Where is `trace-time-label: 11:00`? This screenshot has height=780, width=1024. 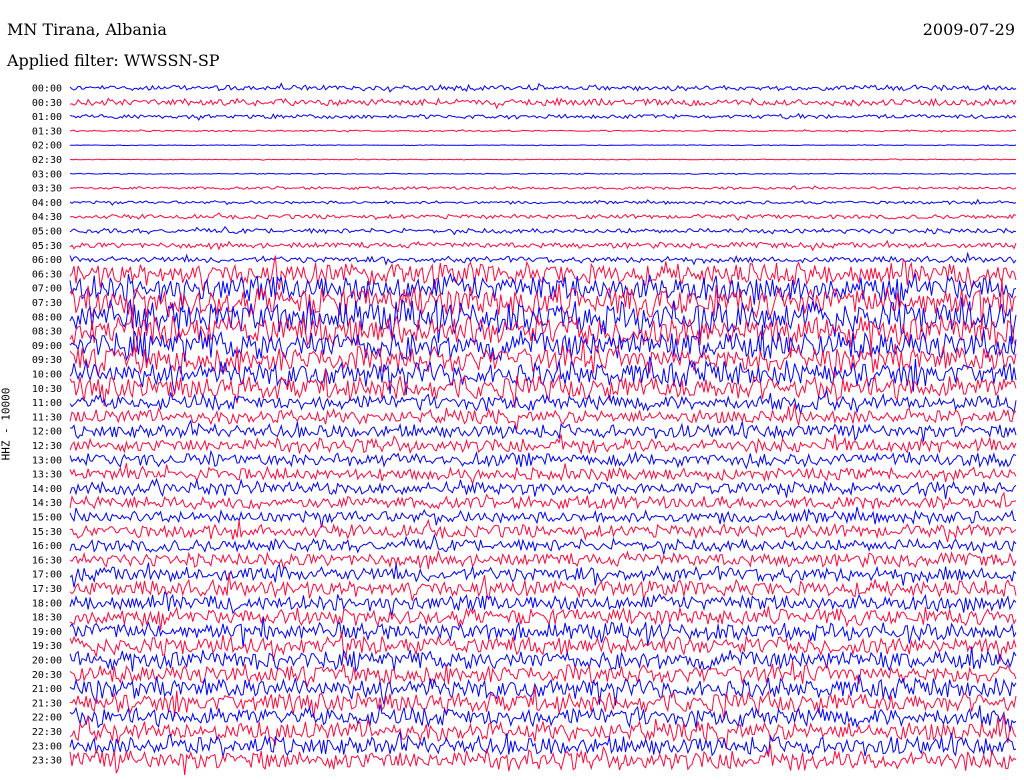
trace-time-label: 11:00 is located at coordinates (47, 403).